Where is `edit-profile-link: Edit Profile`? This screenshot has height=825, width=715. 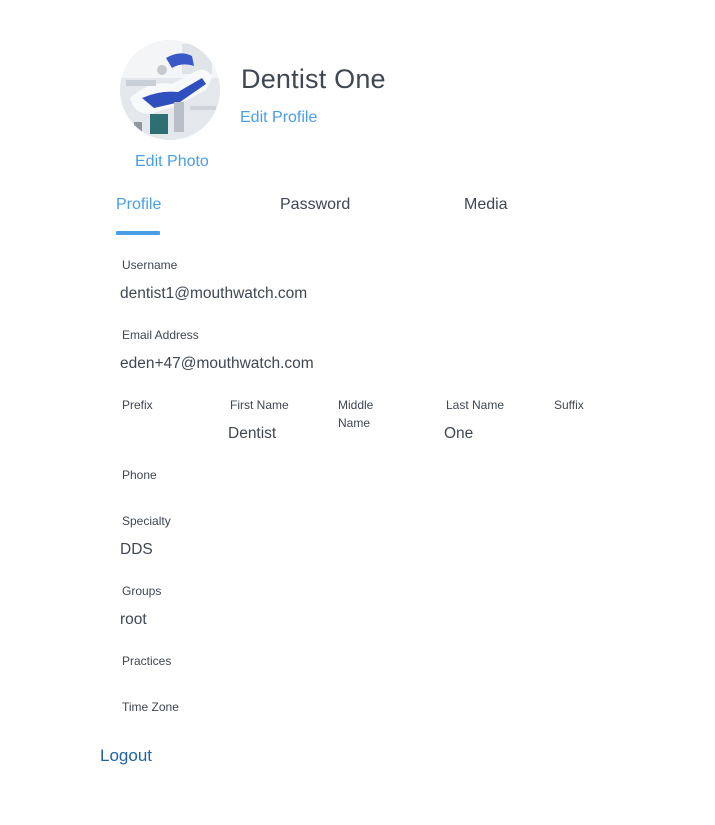
edit-profile-link: Edit Profile is located at coordinates (278, 118).